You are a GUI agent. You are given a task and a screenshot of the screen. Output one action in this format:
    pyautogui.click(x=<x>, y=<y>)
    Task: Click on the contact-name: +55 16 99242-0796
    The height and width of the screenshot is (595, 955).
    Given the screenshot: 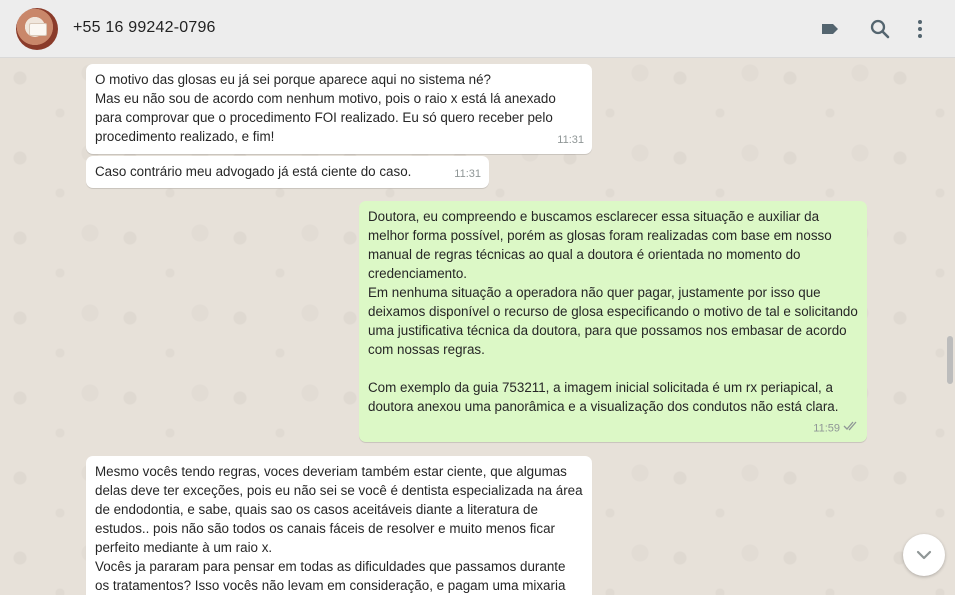 What is the action you would take?
    pyautogui.click(x=144, y=28)
    